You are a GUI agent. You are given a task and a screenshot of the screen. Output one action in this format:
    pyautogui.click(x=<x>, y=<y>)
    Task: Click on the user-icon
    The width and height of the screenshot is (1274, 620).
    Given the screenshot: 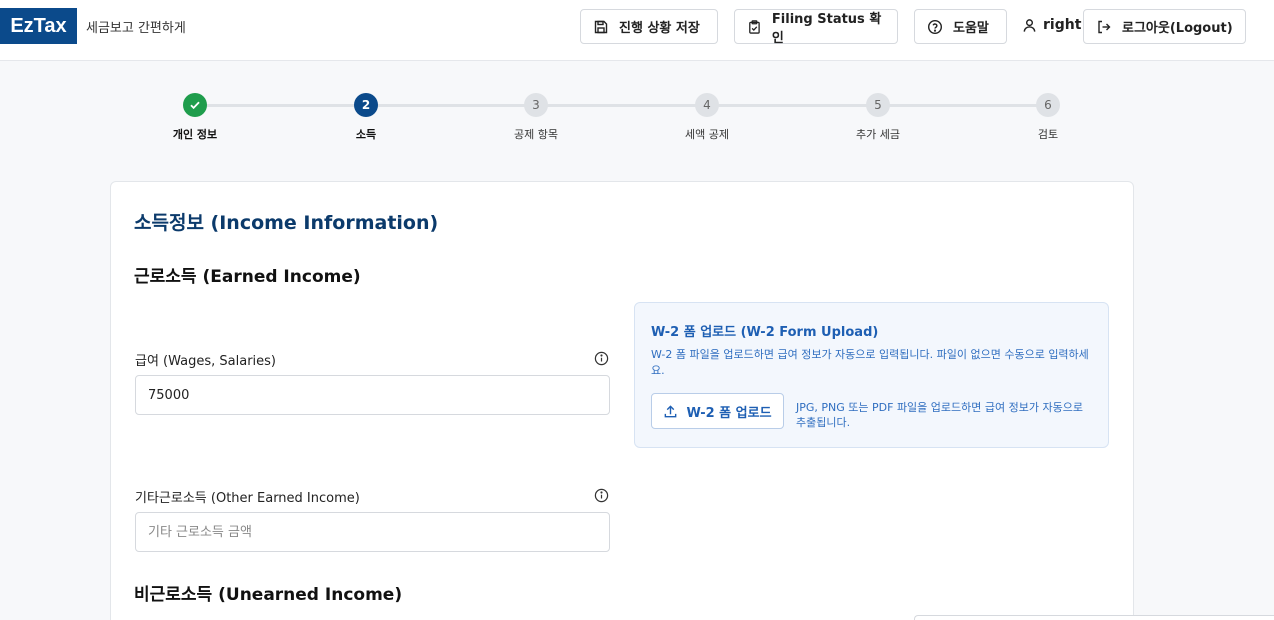 What is the action you would take?
    pyautogui.click(x=1029, y=25)
    